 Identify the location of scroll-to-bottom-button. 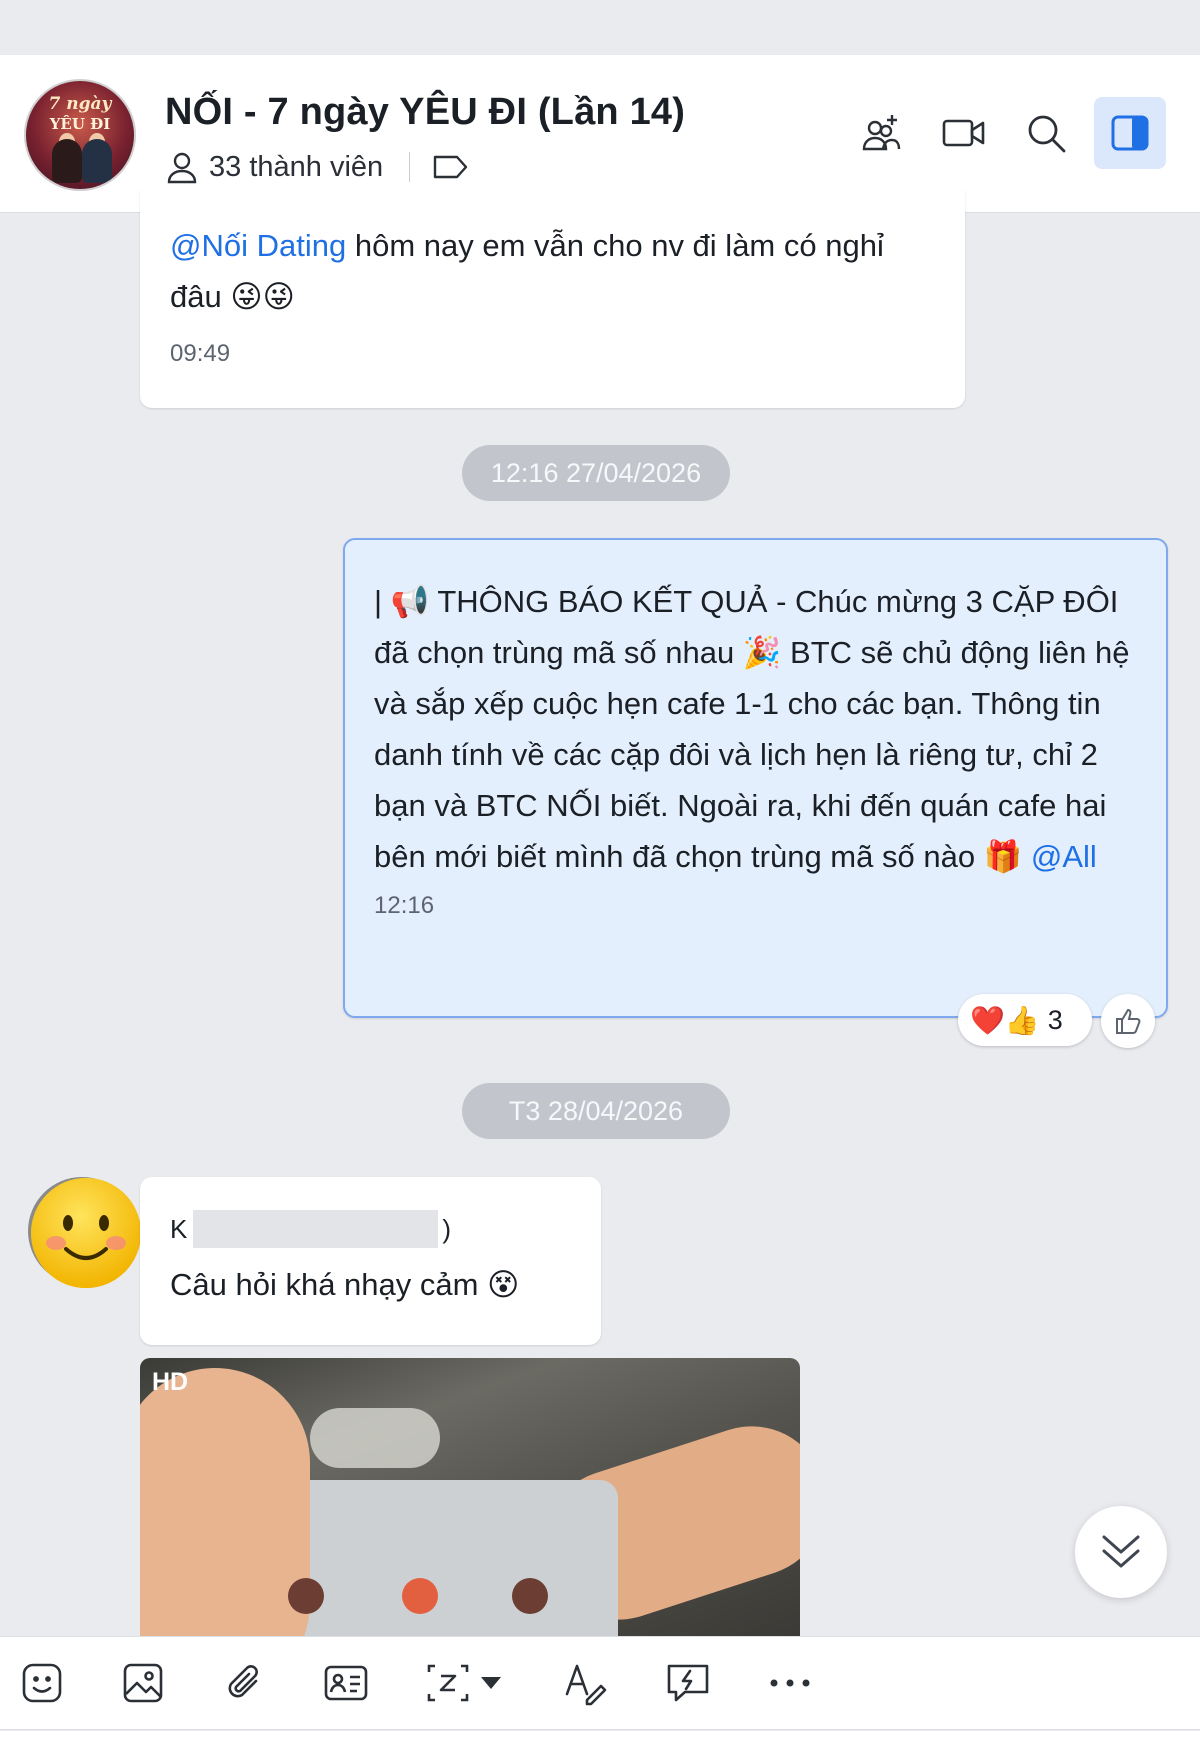
(1121, 1552).